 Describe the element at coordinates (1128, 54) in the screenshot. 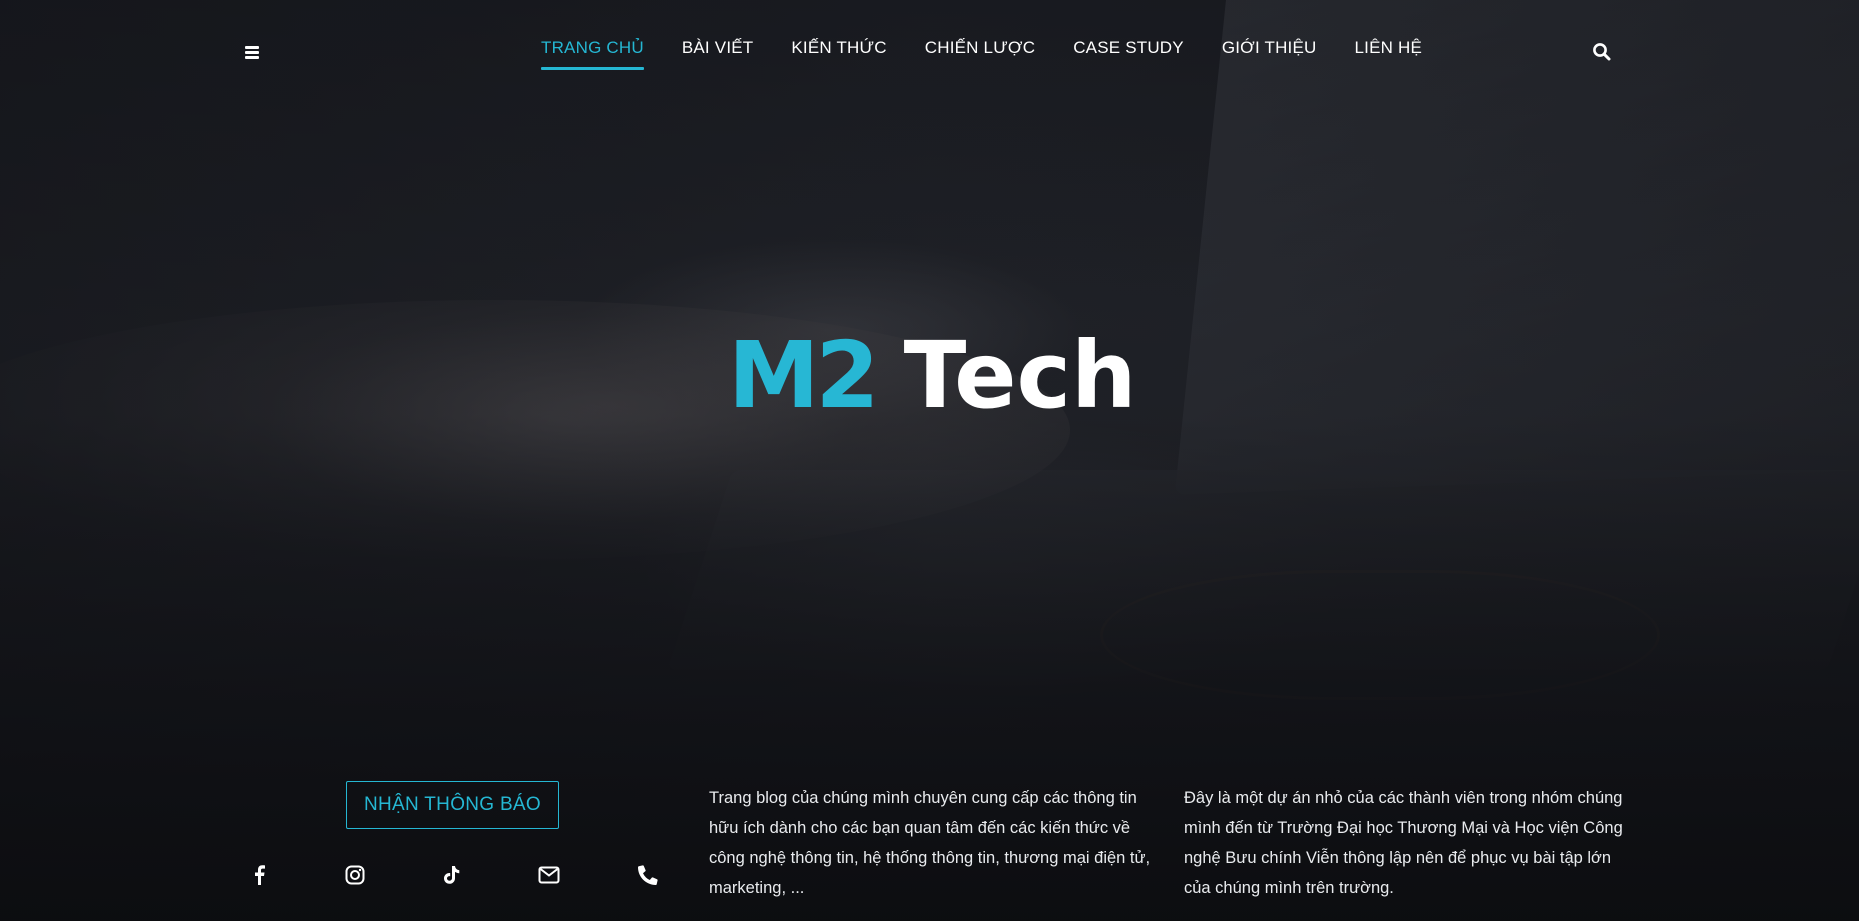

I see `nav-item-case-study: CASE STUDY` at that location.